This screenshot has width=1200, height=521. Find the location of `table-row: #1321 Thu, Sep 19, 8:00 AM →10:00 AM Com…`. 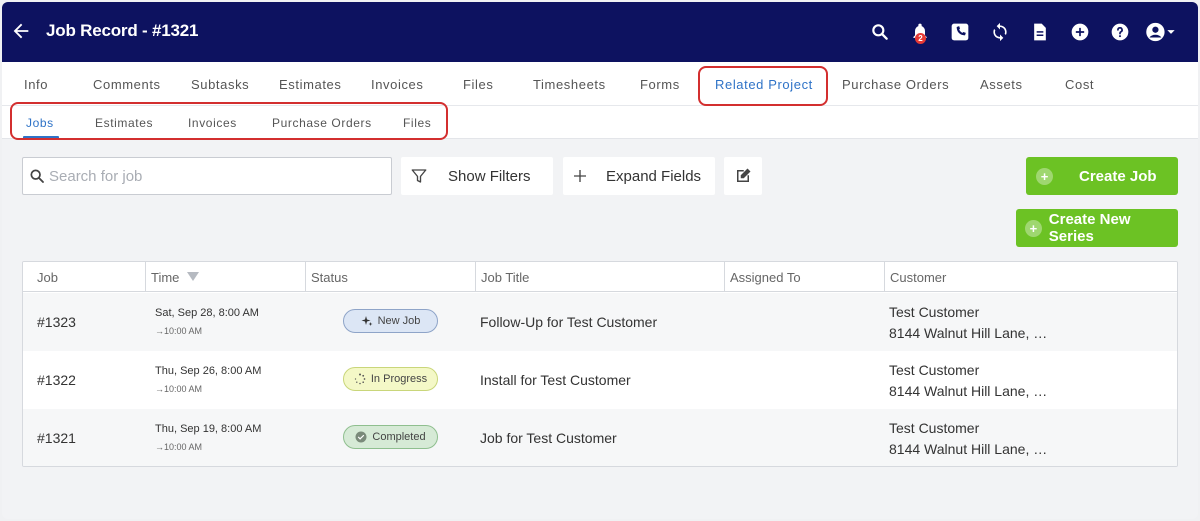

table-row: #1321 Thu, Sep 19, 8:00 AM →10:00 AM Com… is located at coordinates (600, 437).